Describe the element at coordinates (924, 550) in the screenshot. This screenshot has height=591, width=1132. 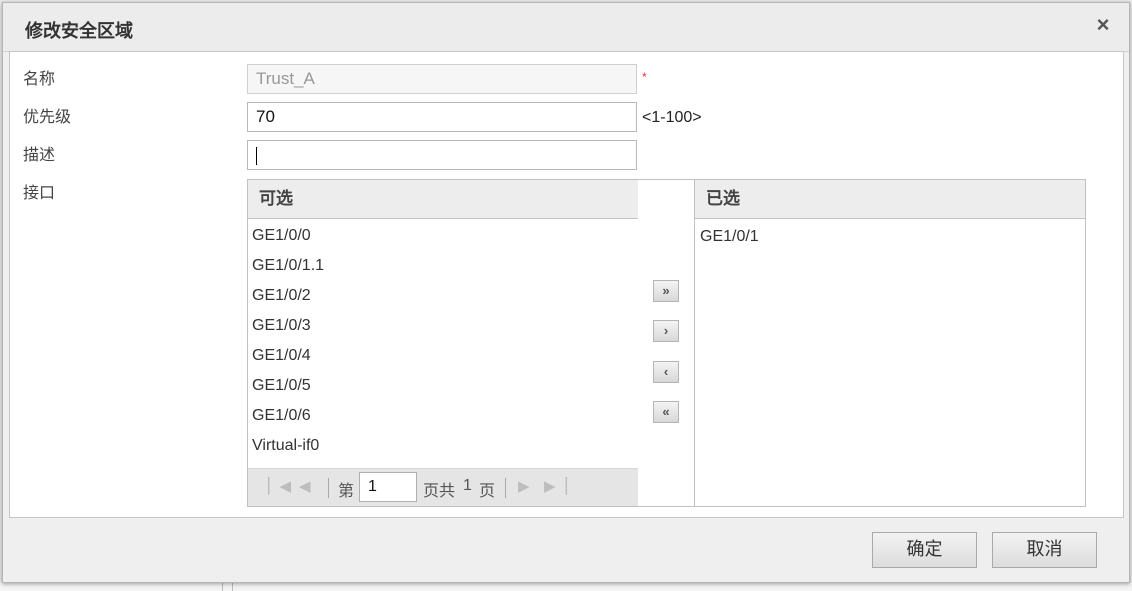
I see `confirm-button: 确定` at that location.